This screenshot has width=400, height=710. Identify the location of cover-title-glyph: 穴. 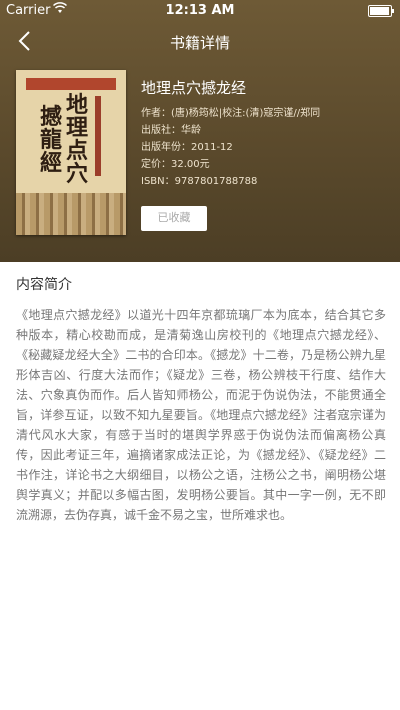
(77, 174).